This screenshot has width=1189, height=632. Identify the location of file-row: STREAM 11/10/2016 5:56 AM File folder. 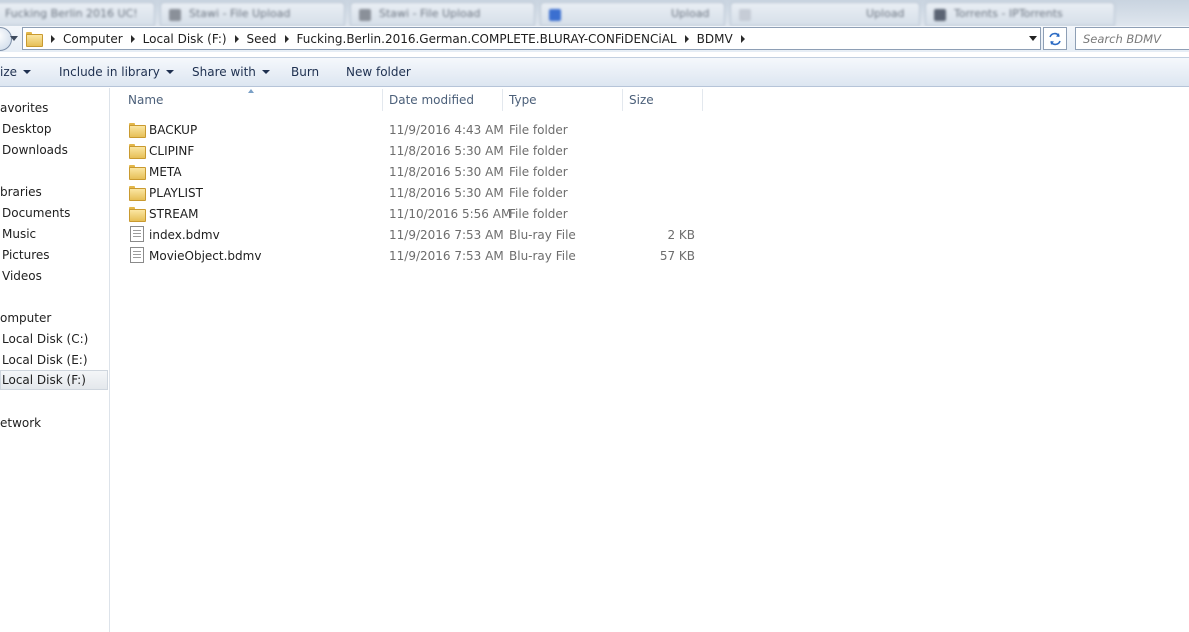
(415, 213).